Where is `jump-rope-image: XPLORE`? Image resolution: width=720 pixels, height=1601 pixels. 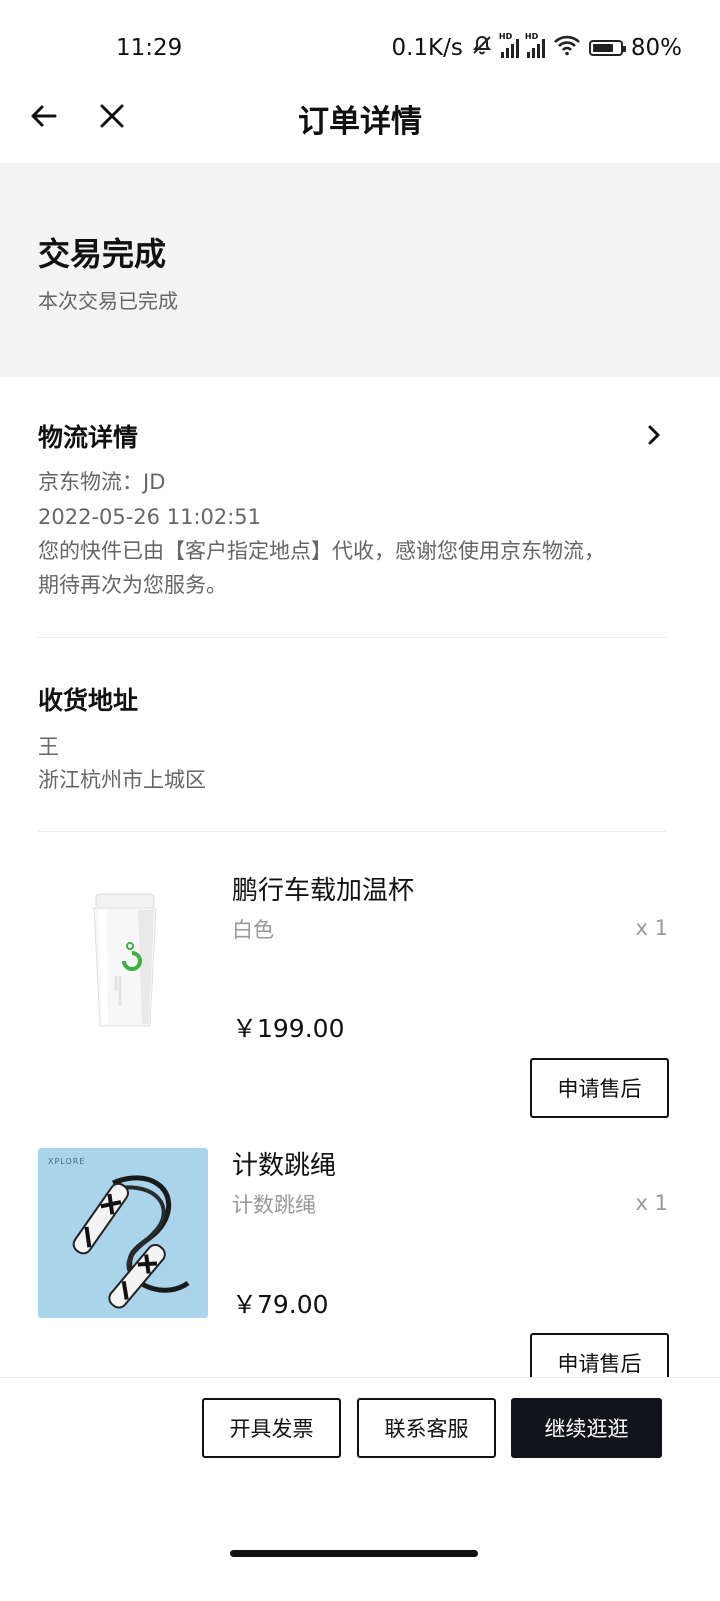 jump-rope-image: XPLORE is located at coordinates (123, 1233).